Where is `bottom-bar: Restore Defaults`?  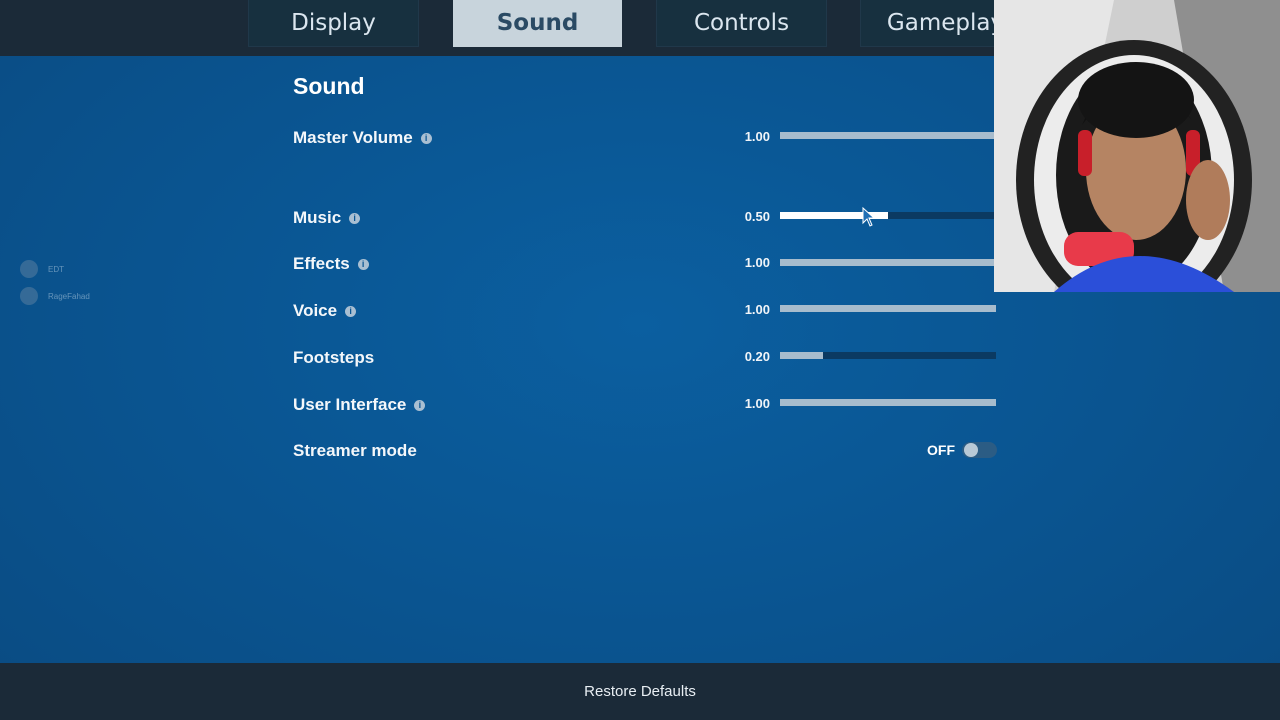 bottom-bar: Restore Defaults is located at coordinates (640, 691).